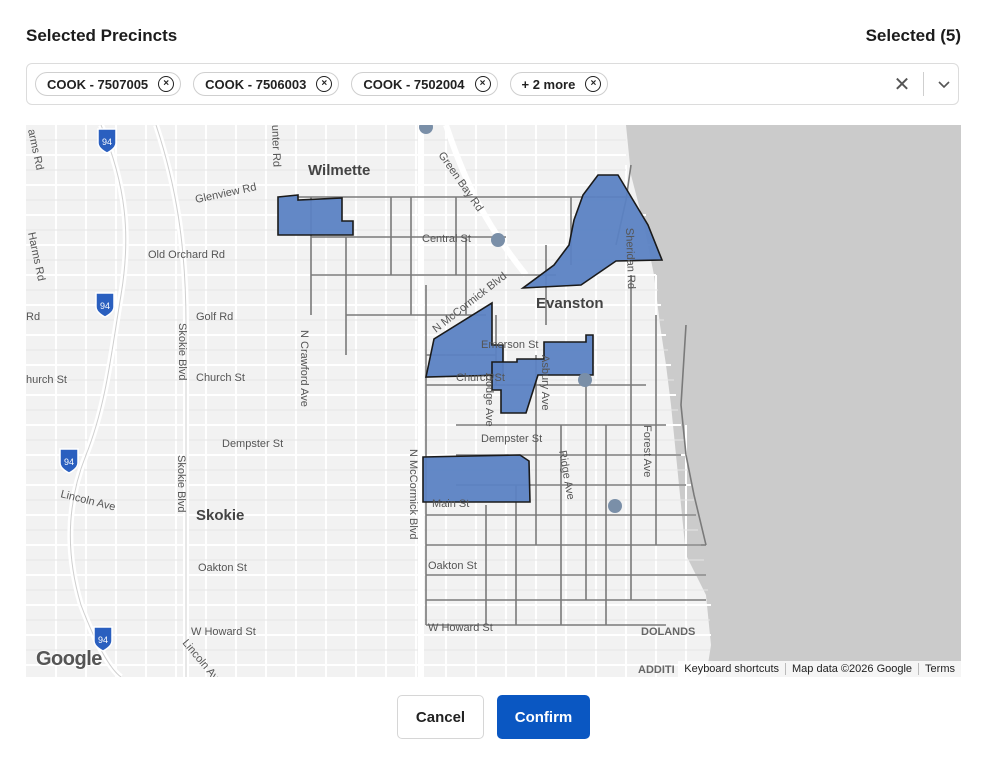 The image size is (987, 758). I want to click on street-label: hurch St, so click(46, 380).